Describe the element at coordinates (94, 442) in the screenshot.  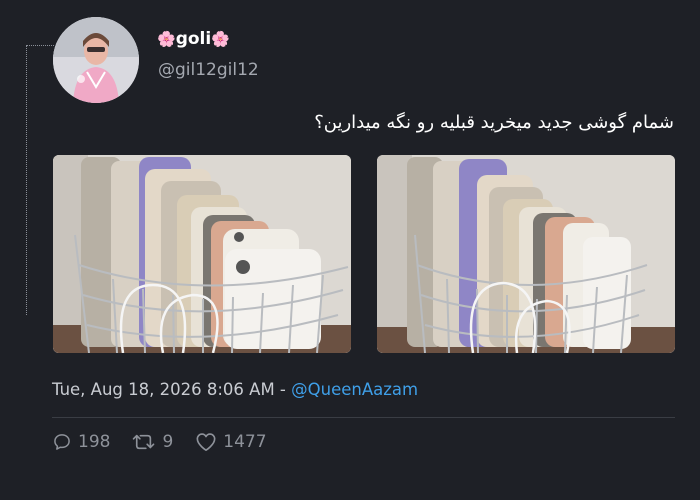
I see `reply-count: 198` at that location.